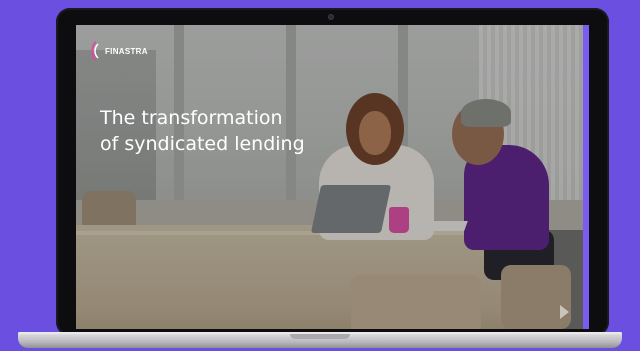 This screenshot has width=640, height=351. What do you see at coordinates (586, 177) in the screenshot?
I see `accent-stripe` at bounding box center [586, 177].